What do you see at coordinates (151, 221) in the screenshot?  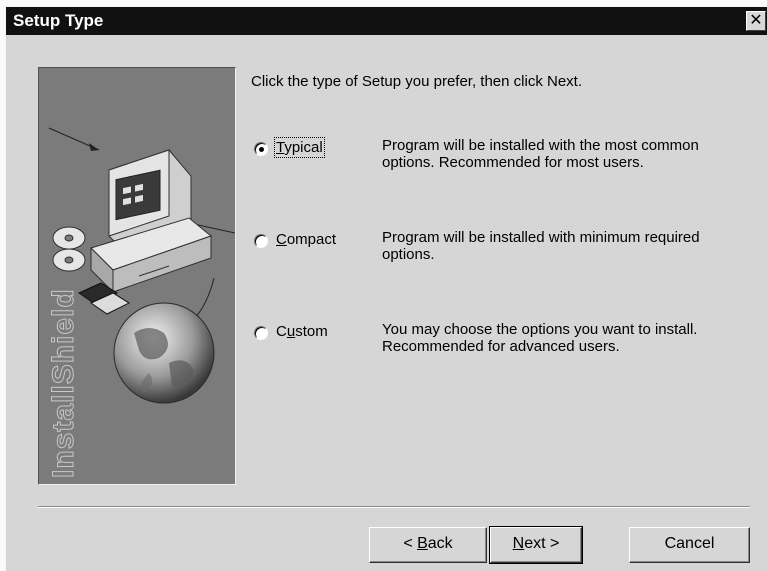 I see `computer-icon` at bounding box center [151, 221].